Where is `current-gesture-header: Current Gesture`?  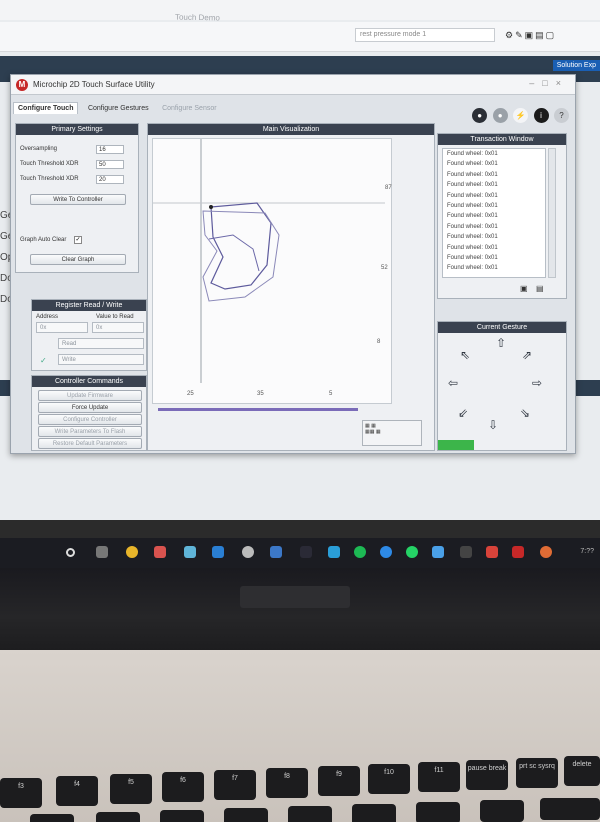
current-gesture-header: Current Gesture is located at coordinates (502, 327).